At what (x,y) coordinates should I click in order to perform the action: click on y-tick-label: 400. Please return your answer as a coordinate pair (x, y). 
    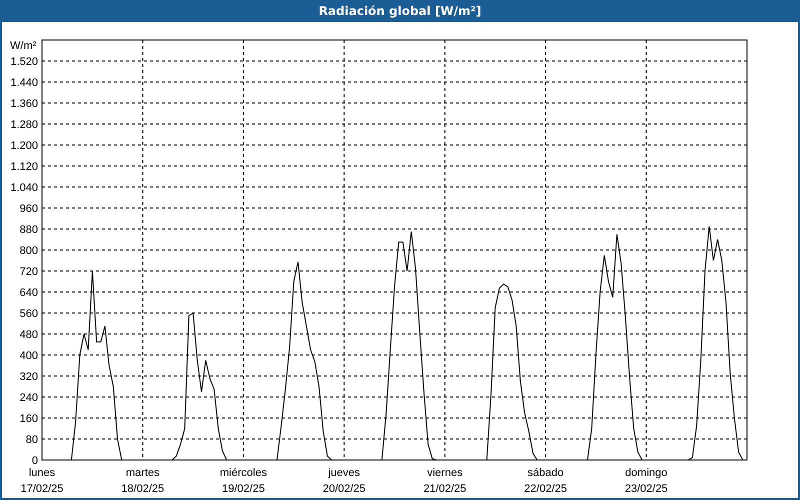
    Looking at the image, I should click on (29, 356).